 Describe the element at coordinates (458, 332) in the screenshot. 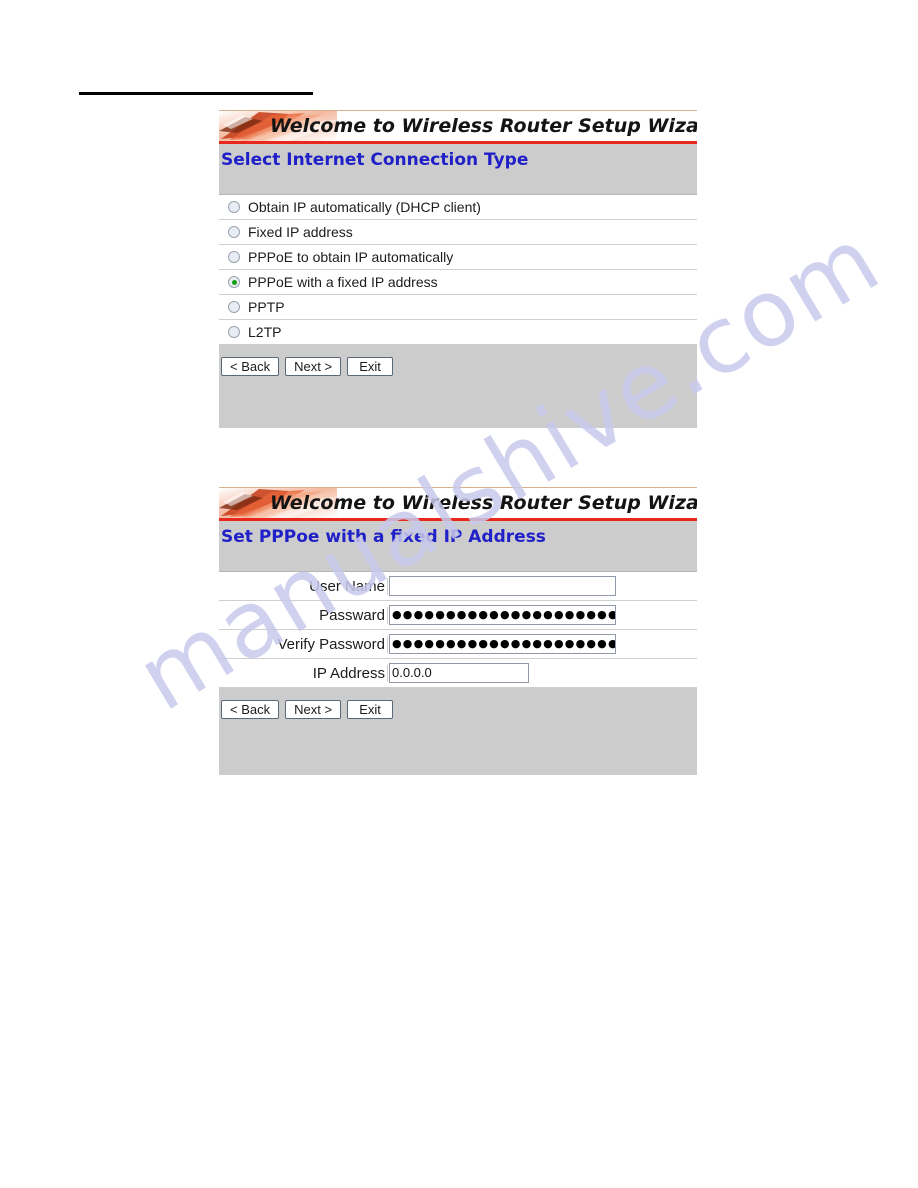

I see `option-row-l2tp: L2TP` at that location.